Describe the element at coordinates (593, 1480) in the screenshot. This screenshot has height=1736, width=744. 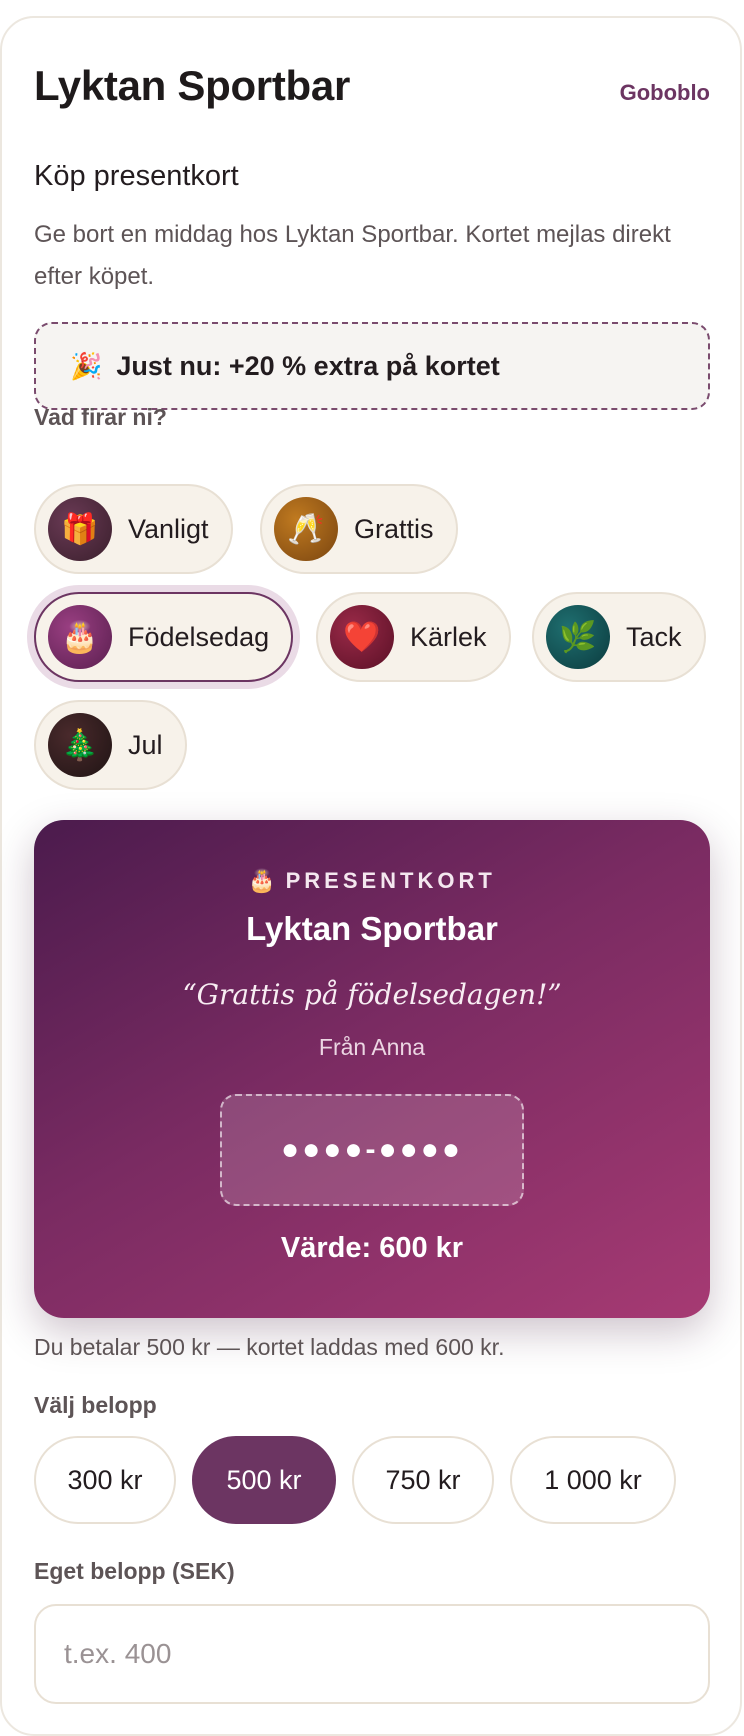
I see `amount-option-1000: 1 000 kr` at that location.